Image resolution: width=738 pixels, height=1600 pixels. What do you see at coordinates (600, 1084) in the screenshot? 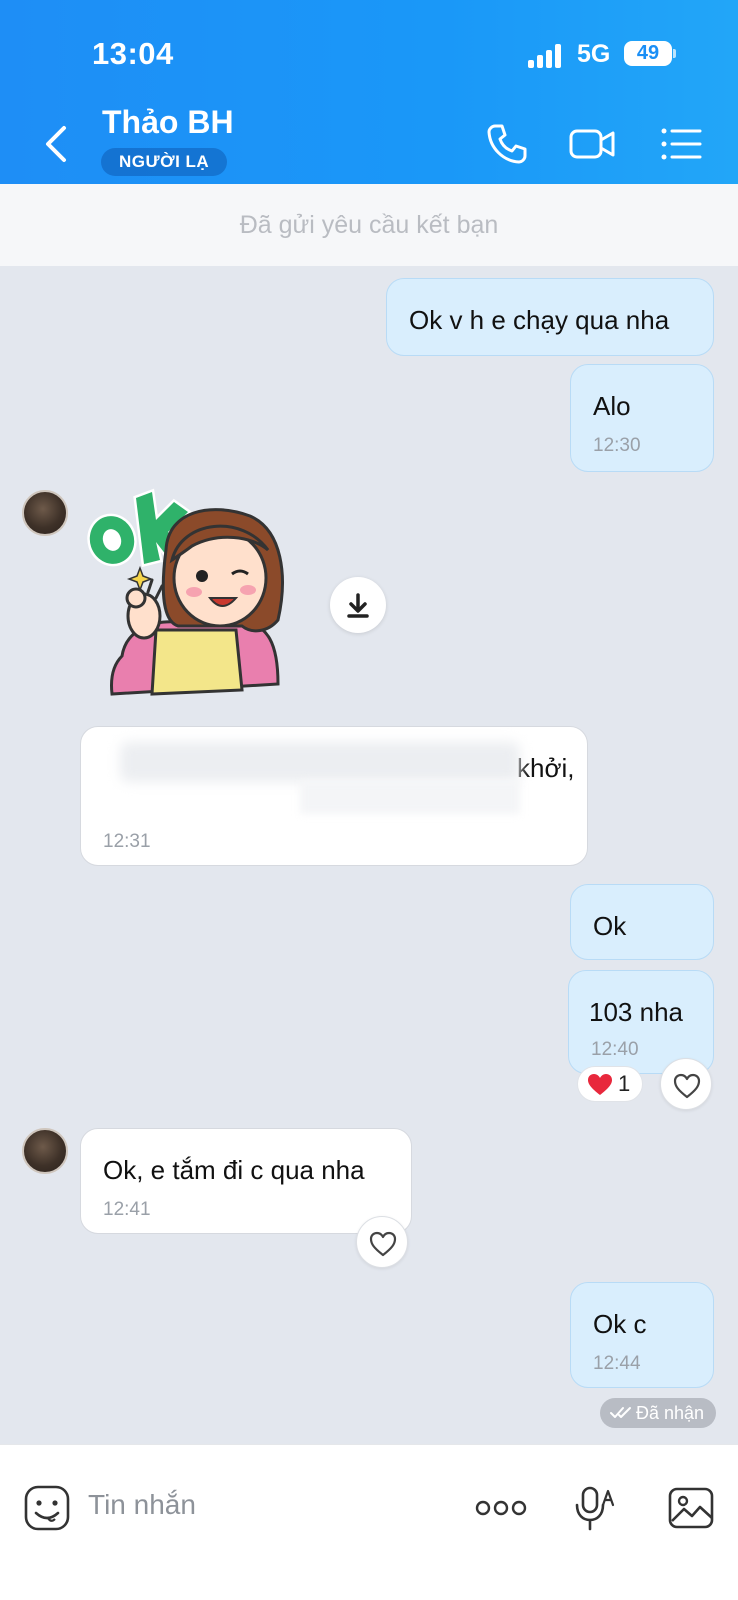
I see `heart-icon` at bounding box center [600, 1084].